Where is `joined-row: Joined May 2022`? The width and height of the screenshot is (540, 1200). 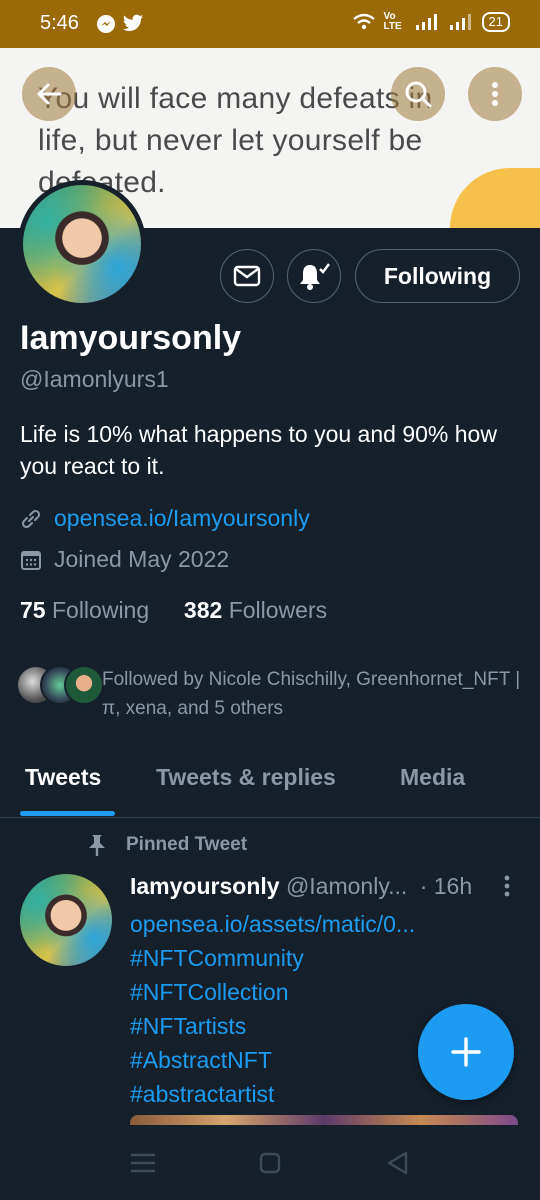 joined-row: Joined May 2022 is located at coordinates (124, 559).